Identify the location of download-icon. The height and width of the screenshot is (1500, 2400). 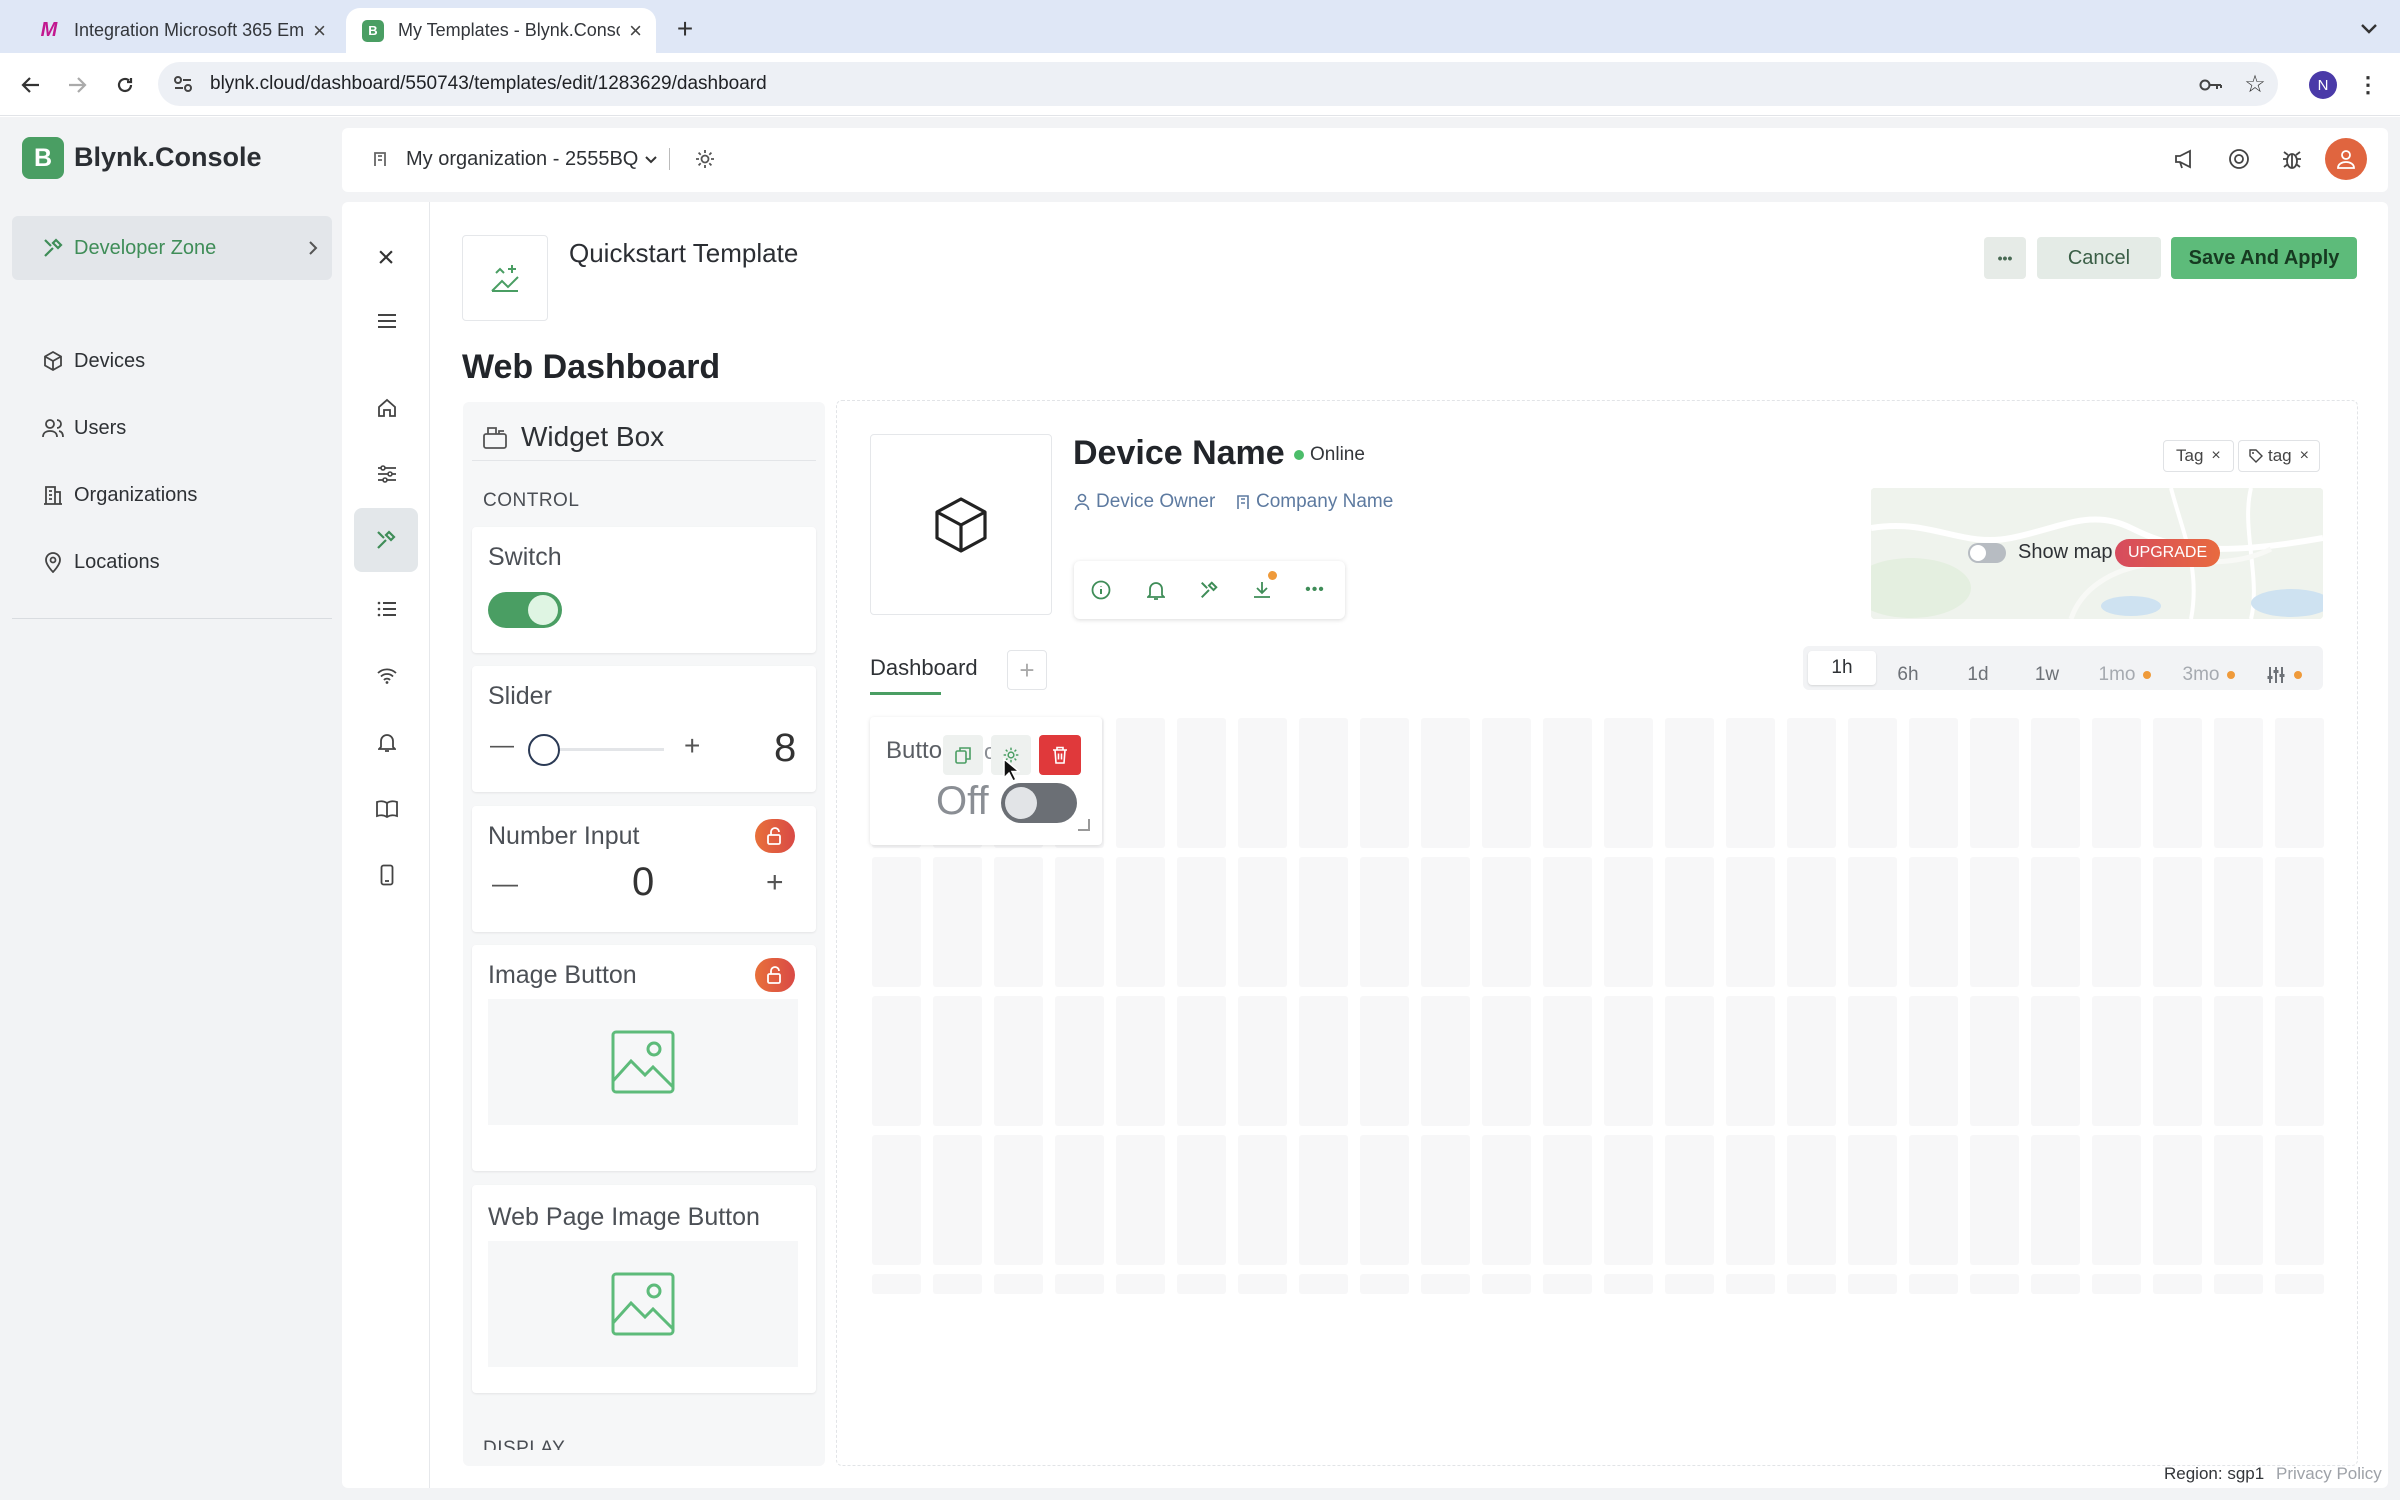
(1262, 590).